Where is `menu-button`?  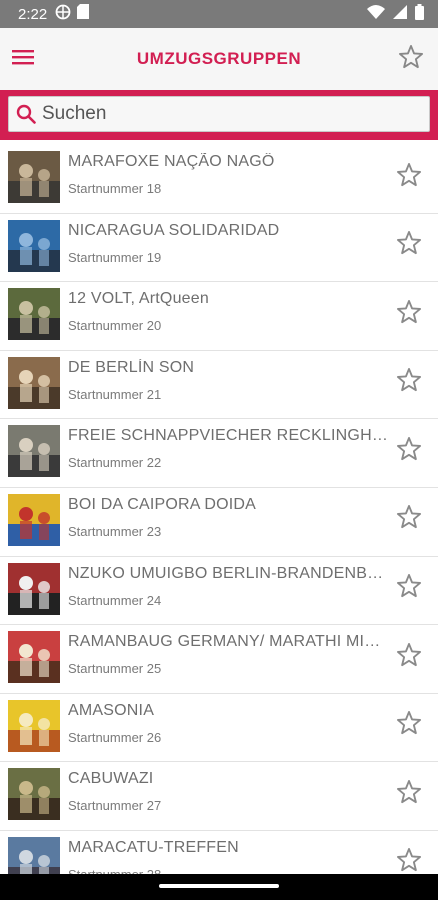
menu-button is located at coordinates (23, 59).